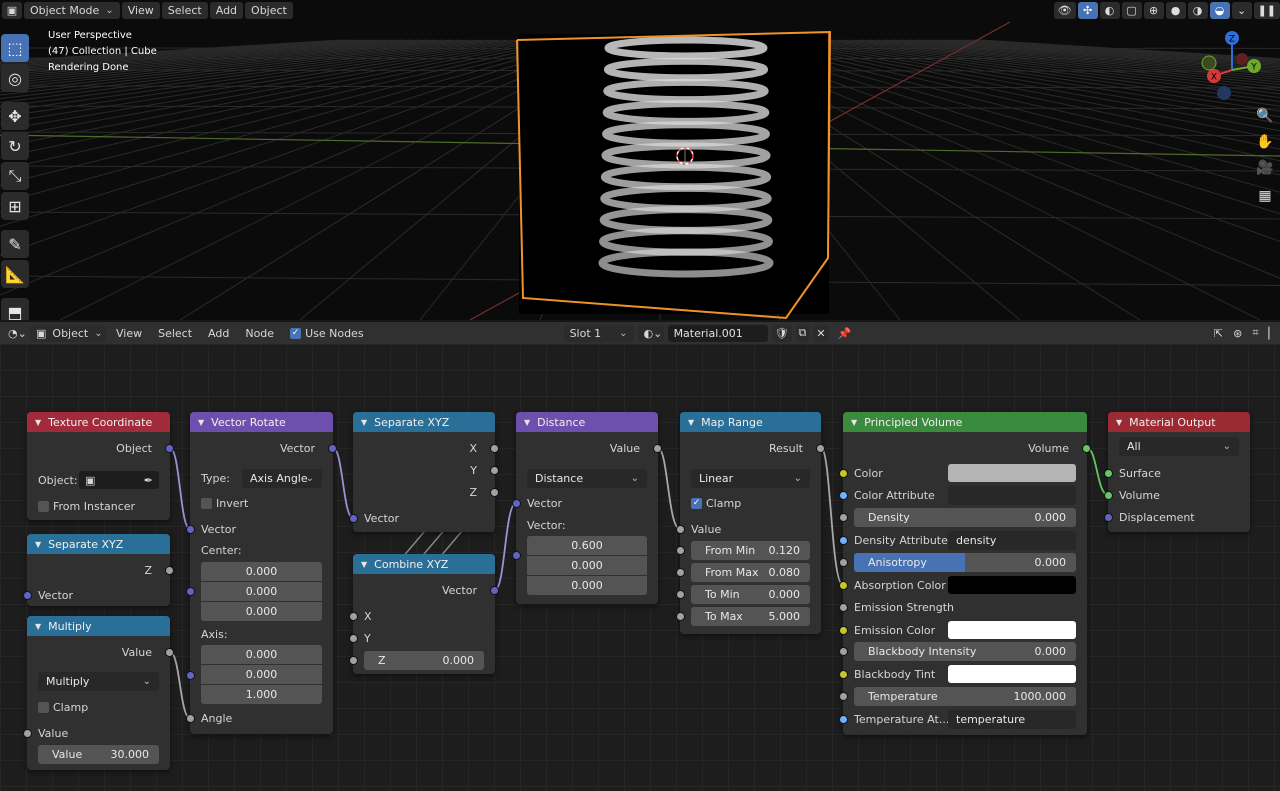 Image resolution: width=1280 pixels, height=791 pixels. Describe the element at coordinates (1012, 585) in the screenshot. I see `absorption-color-swatch` at that location.